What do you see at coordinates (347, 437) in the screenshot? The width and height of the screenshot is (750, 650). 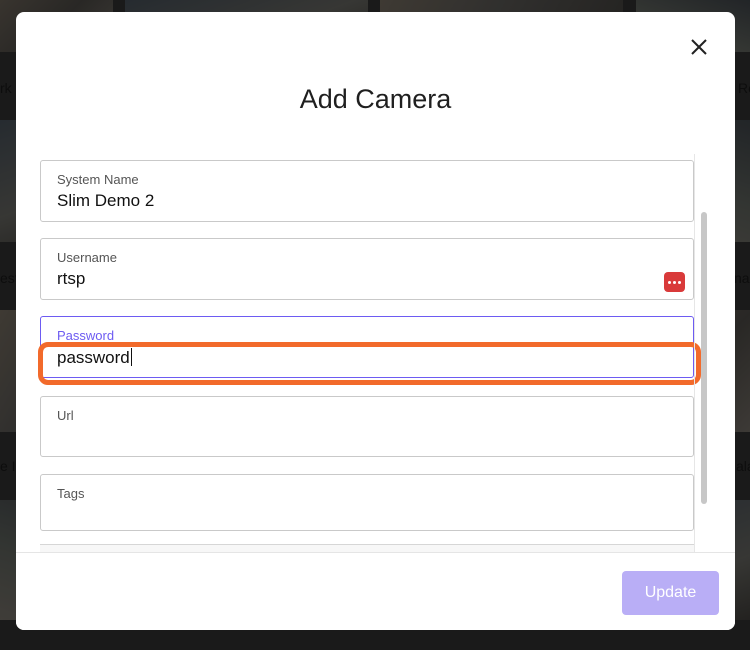 I see `url-input` at bounding box center [347, 437].